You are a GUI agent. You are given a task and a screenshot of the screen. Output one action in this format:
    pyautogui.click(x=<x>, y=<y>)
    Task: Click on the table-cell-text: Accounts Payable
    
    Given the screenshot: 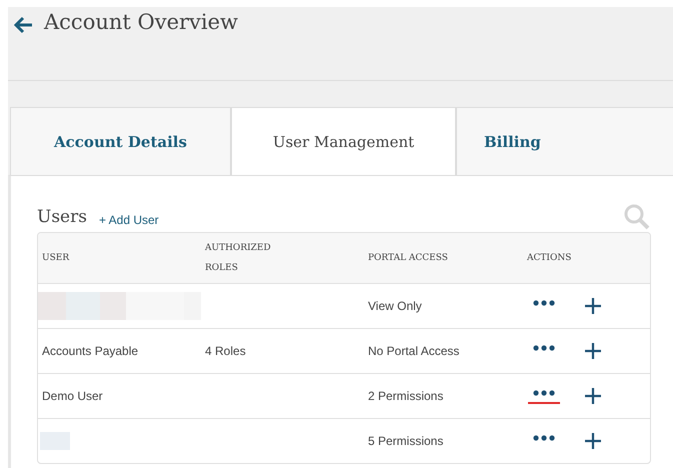 What is the action you would take?
    pyautogui.click(x=89, y=351)
    